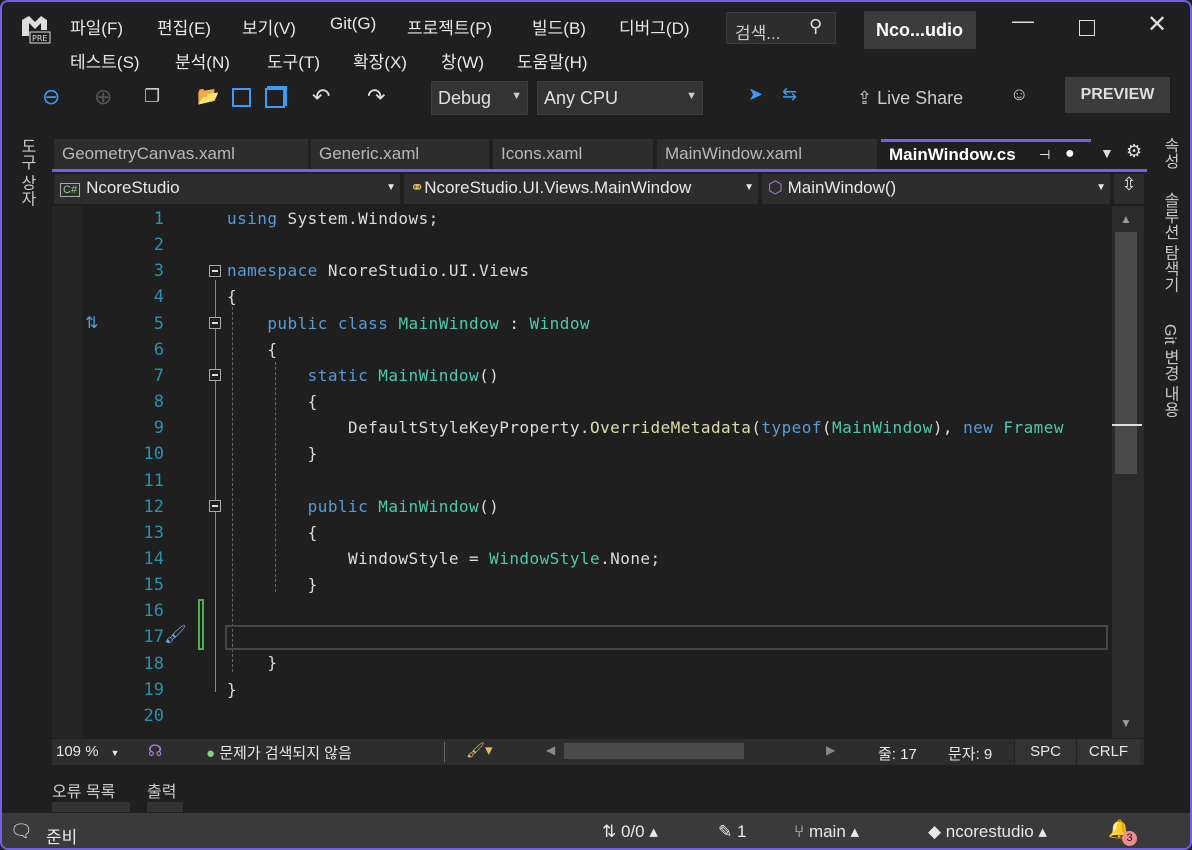  What do you see at coordinates (1117, 95) in the screenshot?
I see `preview-badge: PREVIEW` at bounding box center [1117, 95].